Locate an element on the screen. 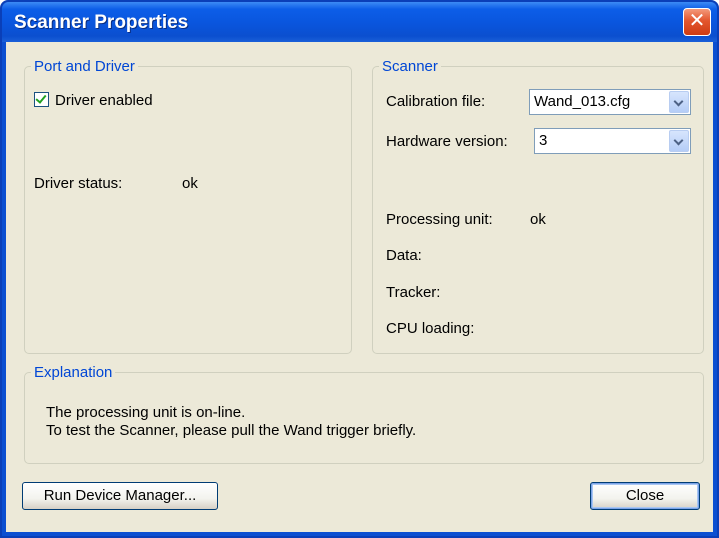 This screenshot has width=719, height=538. title-bar: Scanner Properties ✕ is located at coordinates (359, 22).